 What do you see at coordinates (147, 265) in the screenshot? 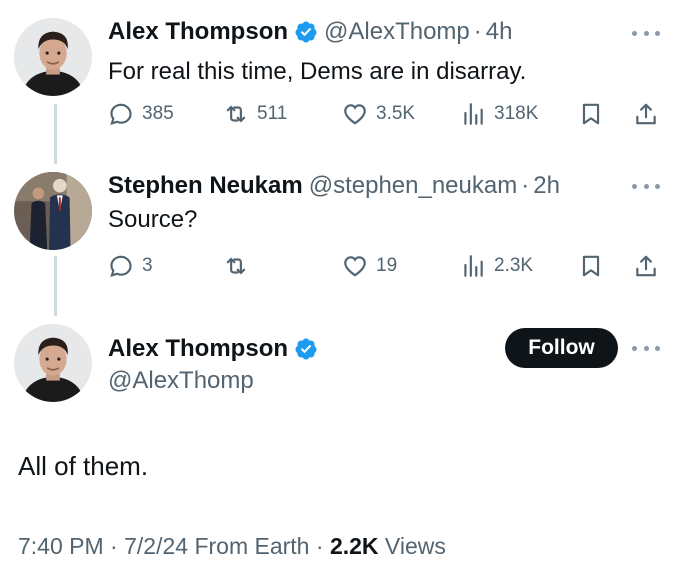
I see `reply-count: 3` at bounding box center [147, 265].